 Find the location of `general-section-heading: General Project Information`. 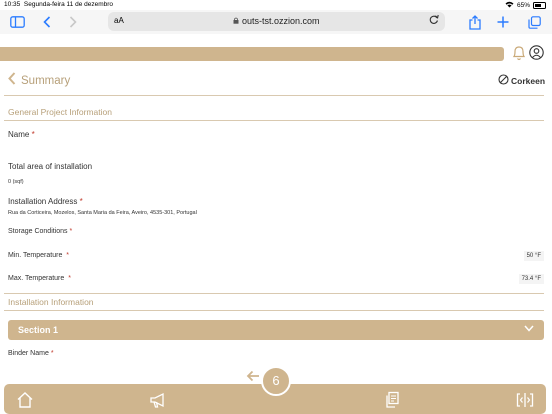

general-section-heading: General Project Information is located at coordinates (60, 112).